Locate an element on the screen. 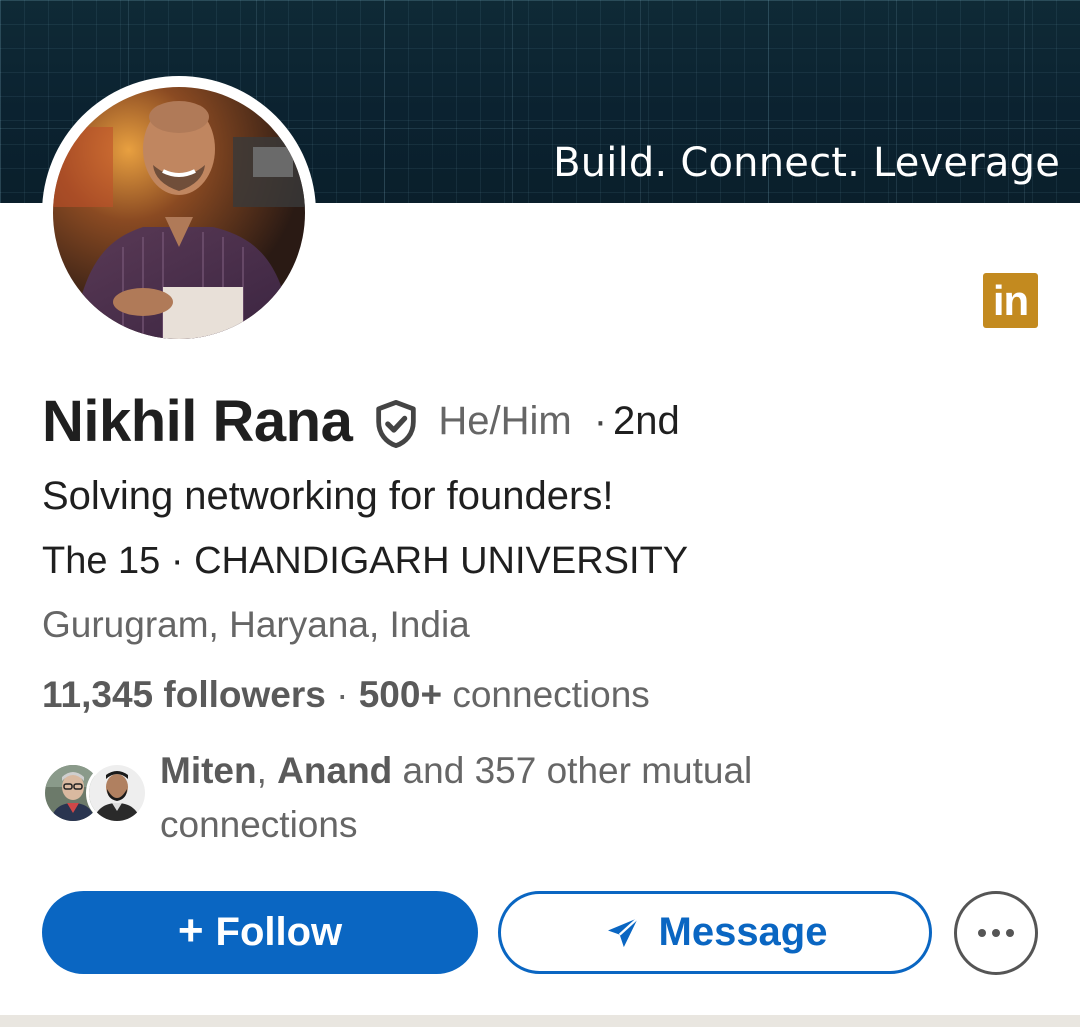 This screenshot has width=1080, height=1027. profile-location: Gurugram, Haryana, India is located at coordinates (256, 624).